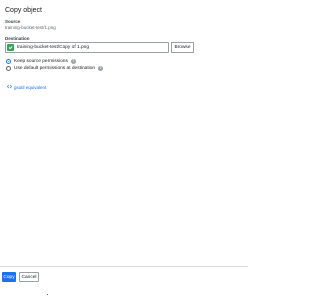  I want to click on destination-label: Destination, so click(17, 38).